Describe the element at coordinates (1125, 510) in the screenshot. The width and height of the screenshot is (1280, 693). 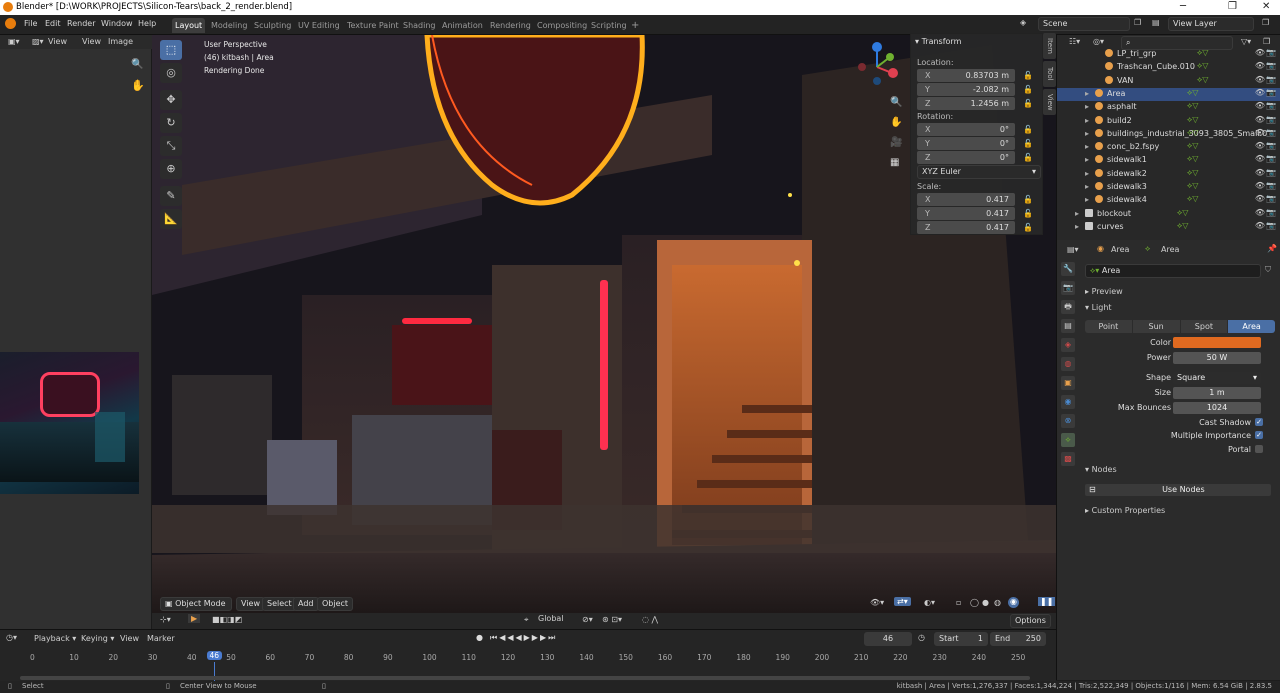
I see `section-custom-properties: ▸ Custom Properties` at that location.